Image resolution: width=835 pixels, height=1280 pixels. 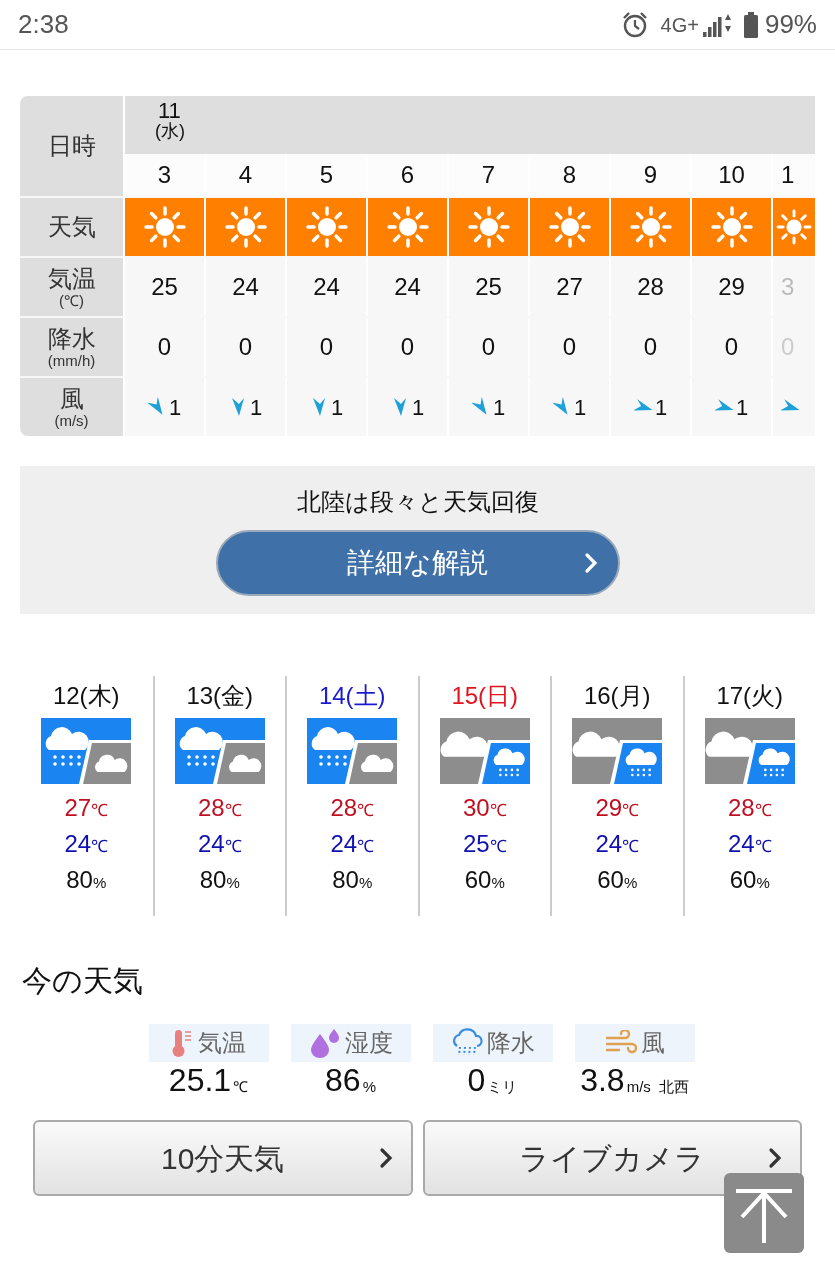 What do you see at coordinates (208, 1080) in the screenshot?
I see `weather-metric-value: 25.1℃` at bounding box center [208, 1080].